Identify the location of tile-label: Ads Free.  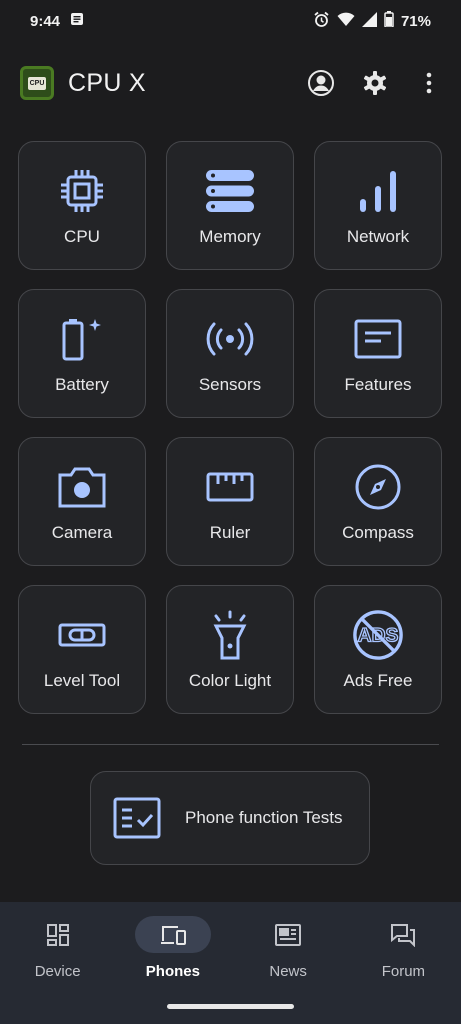
(378, 680).